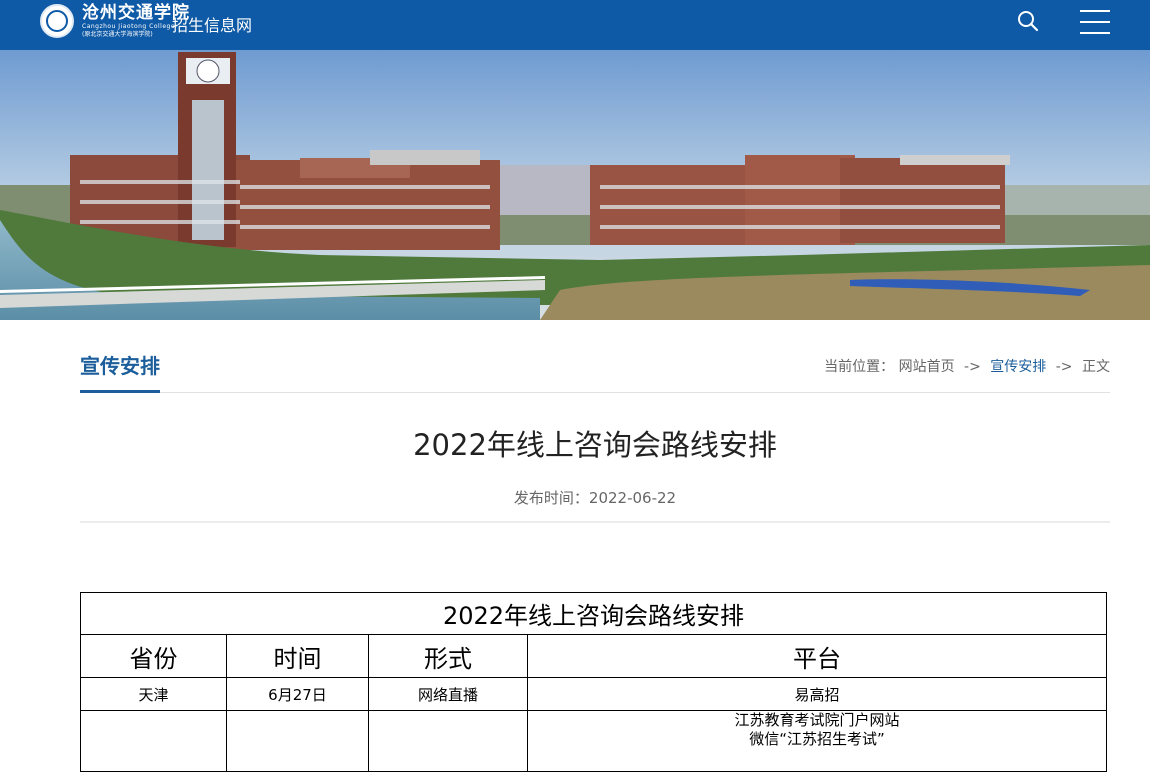  I want to click on title-divider, so click(595, 522).